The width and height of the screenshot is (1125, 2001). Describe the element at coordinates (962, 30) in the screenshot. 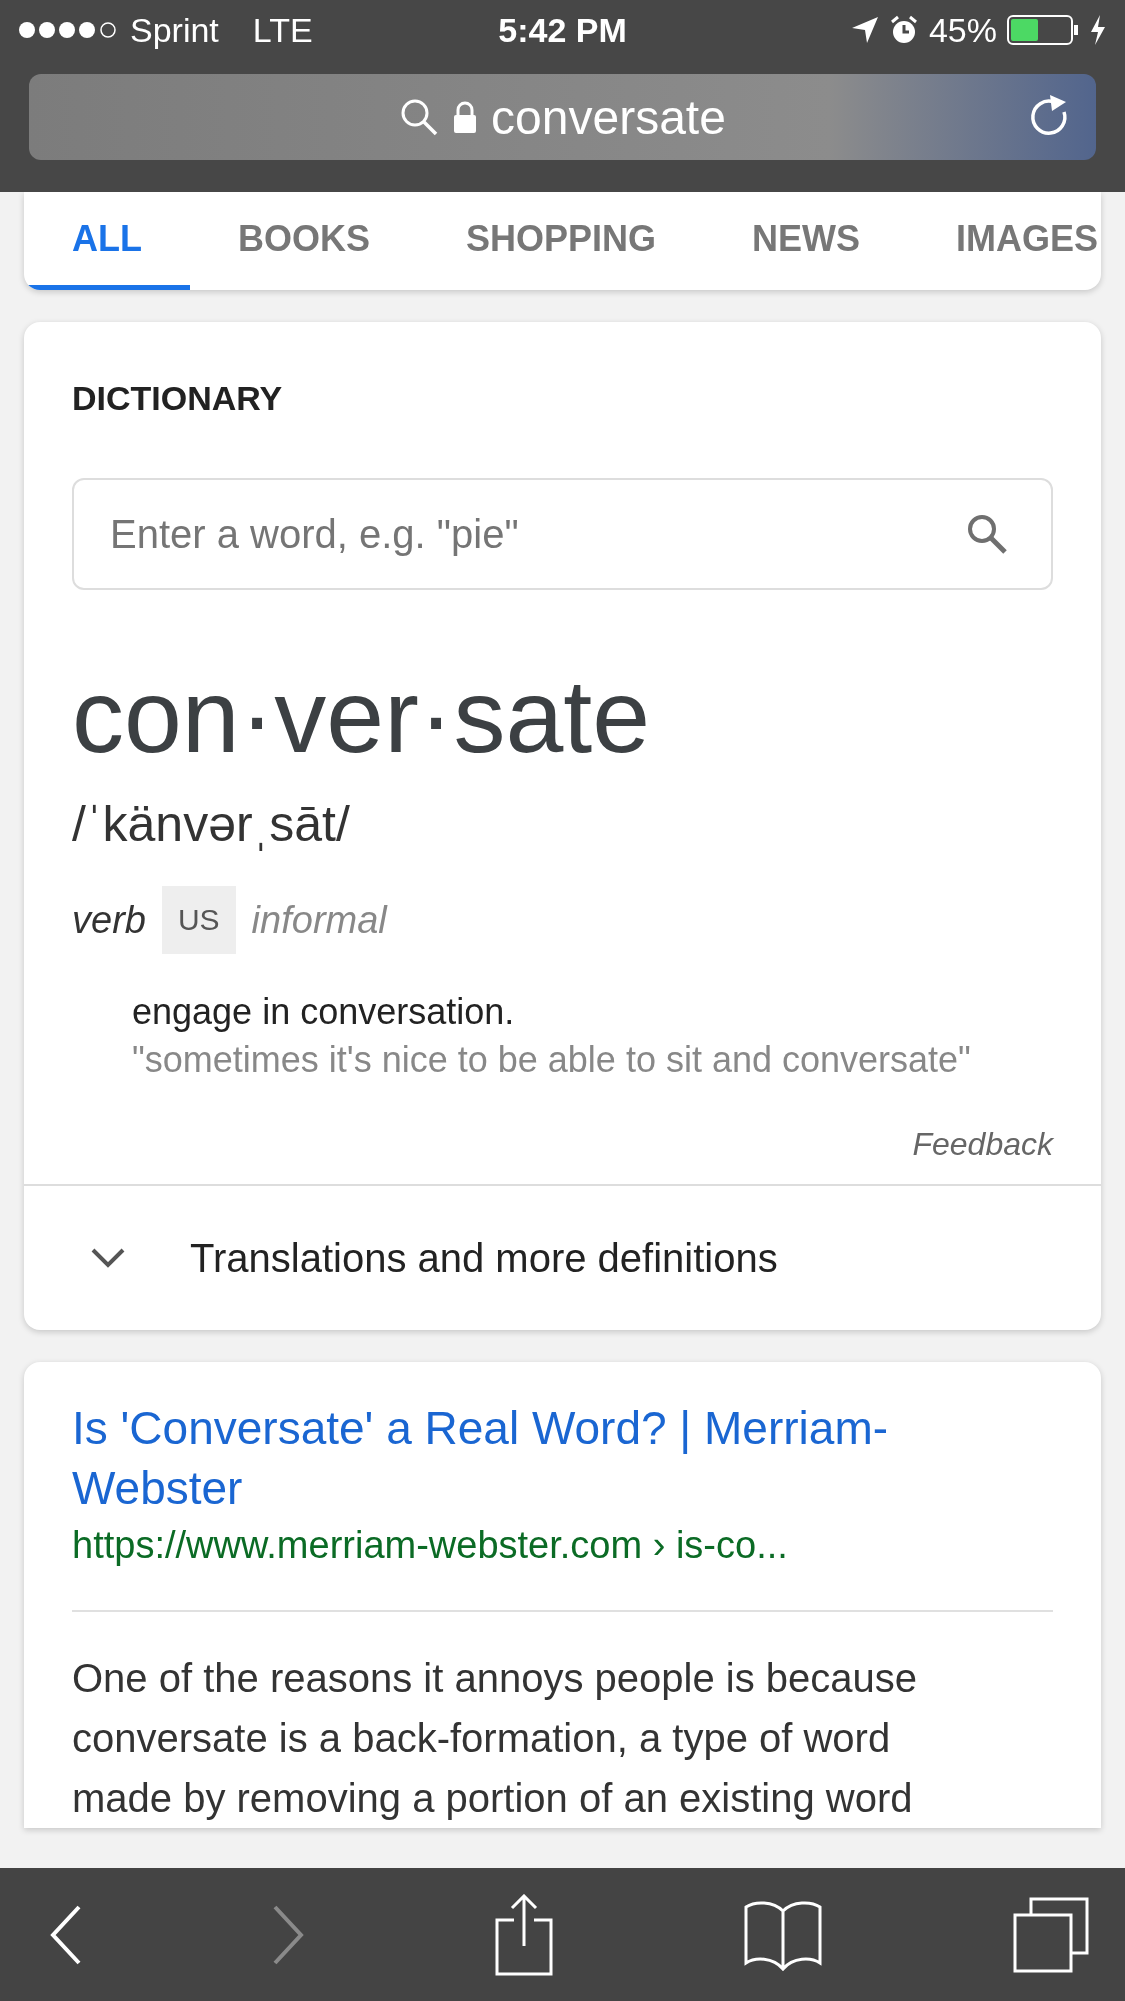

I see `battery-percent: 45%` at that location.